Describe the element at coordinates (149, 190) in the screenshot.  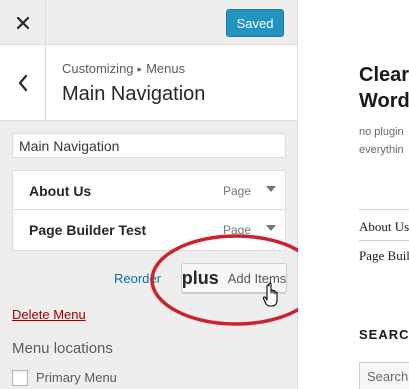
I see `menu-item-about-us: About Us Page` at that location.